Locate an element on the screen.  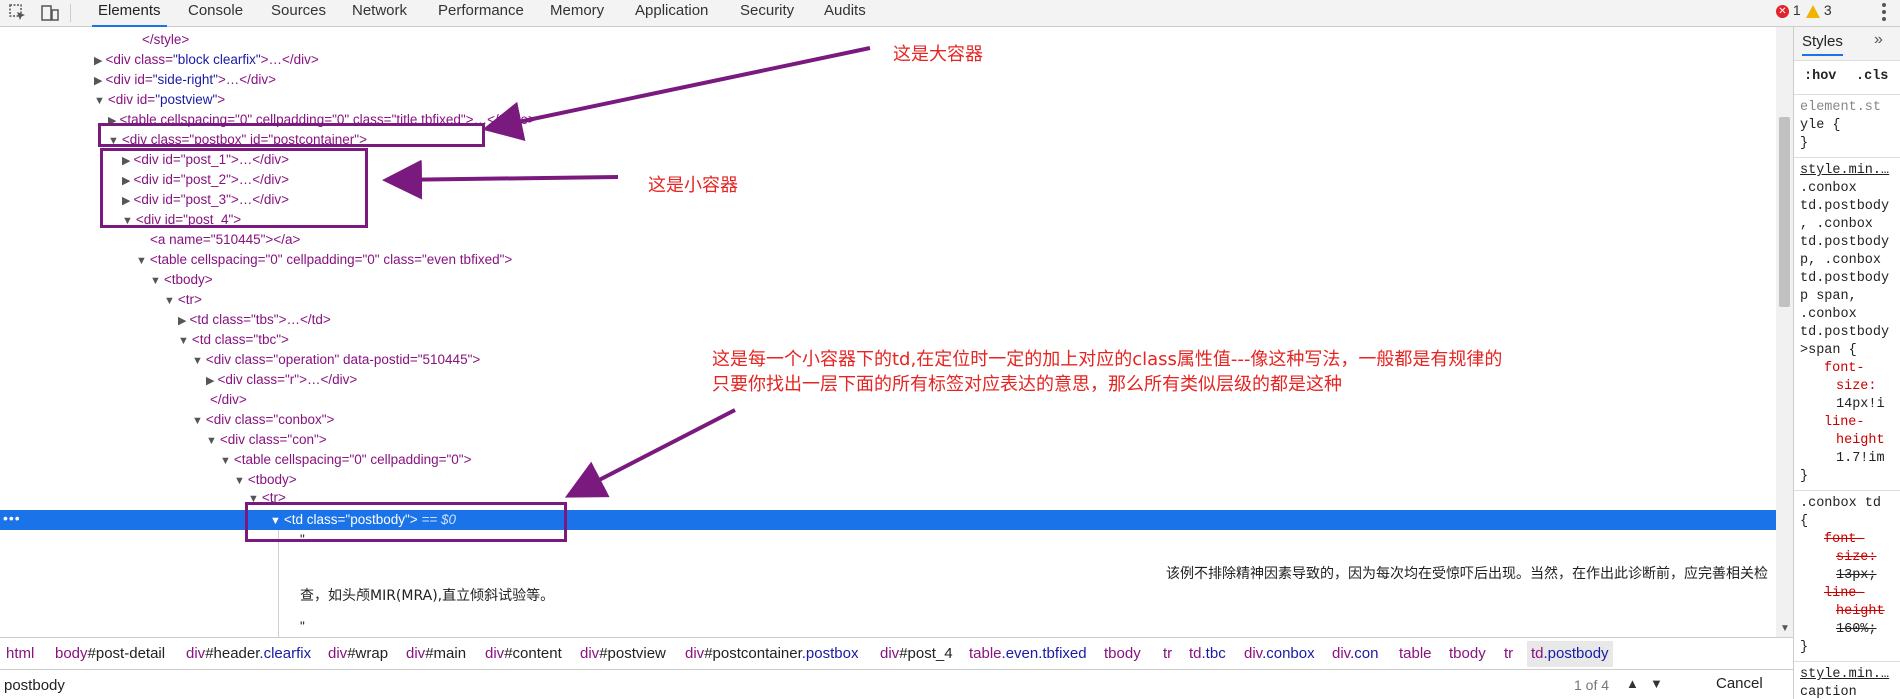
row-actions-icon: ••• is located at coordinates (12, 518).